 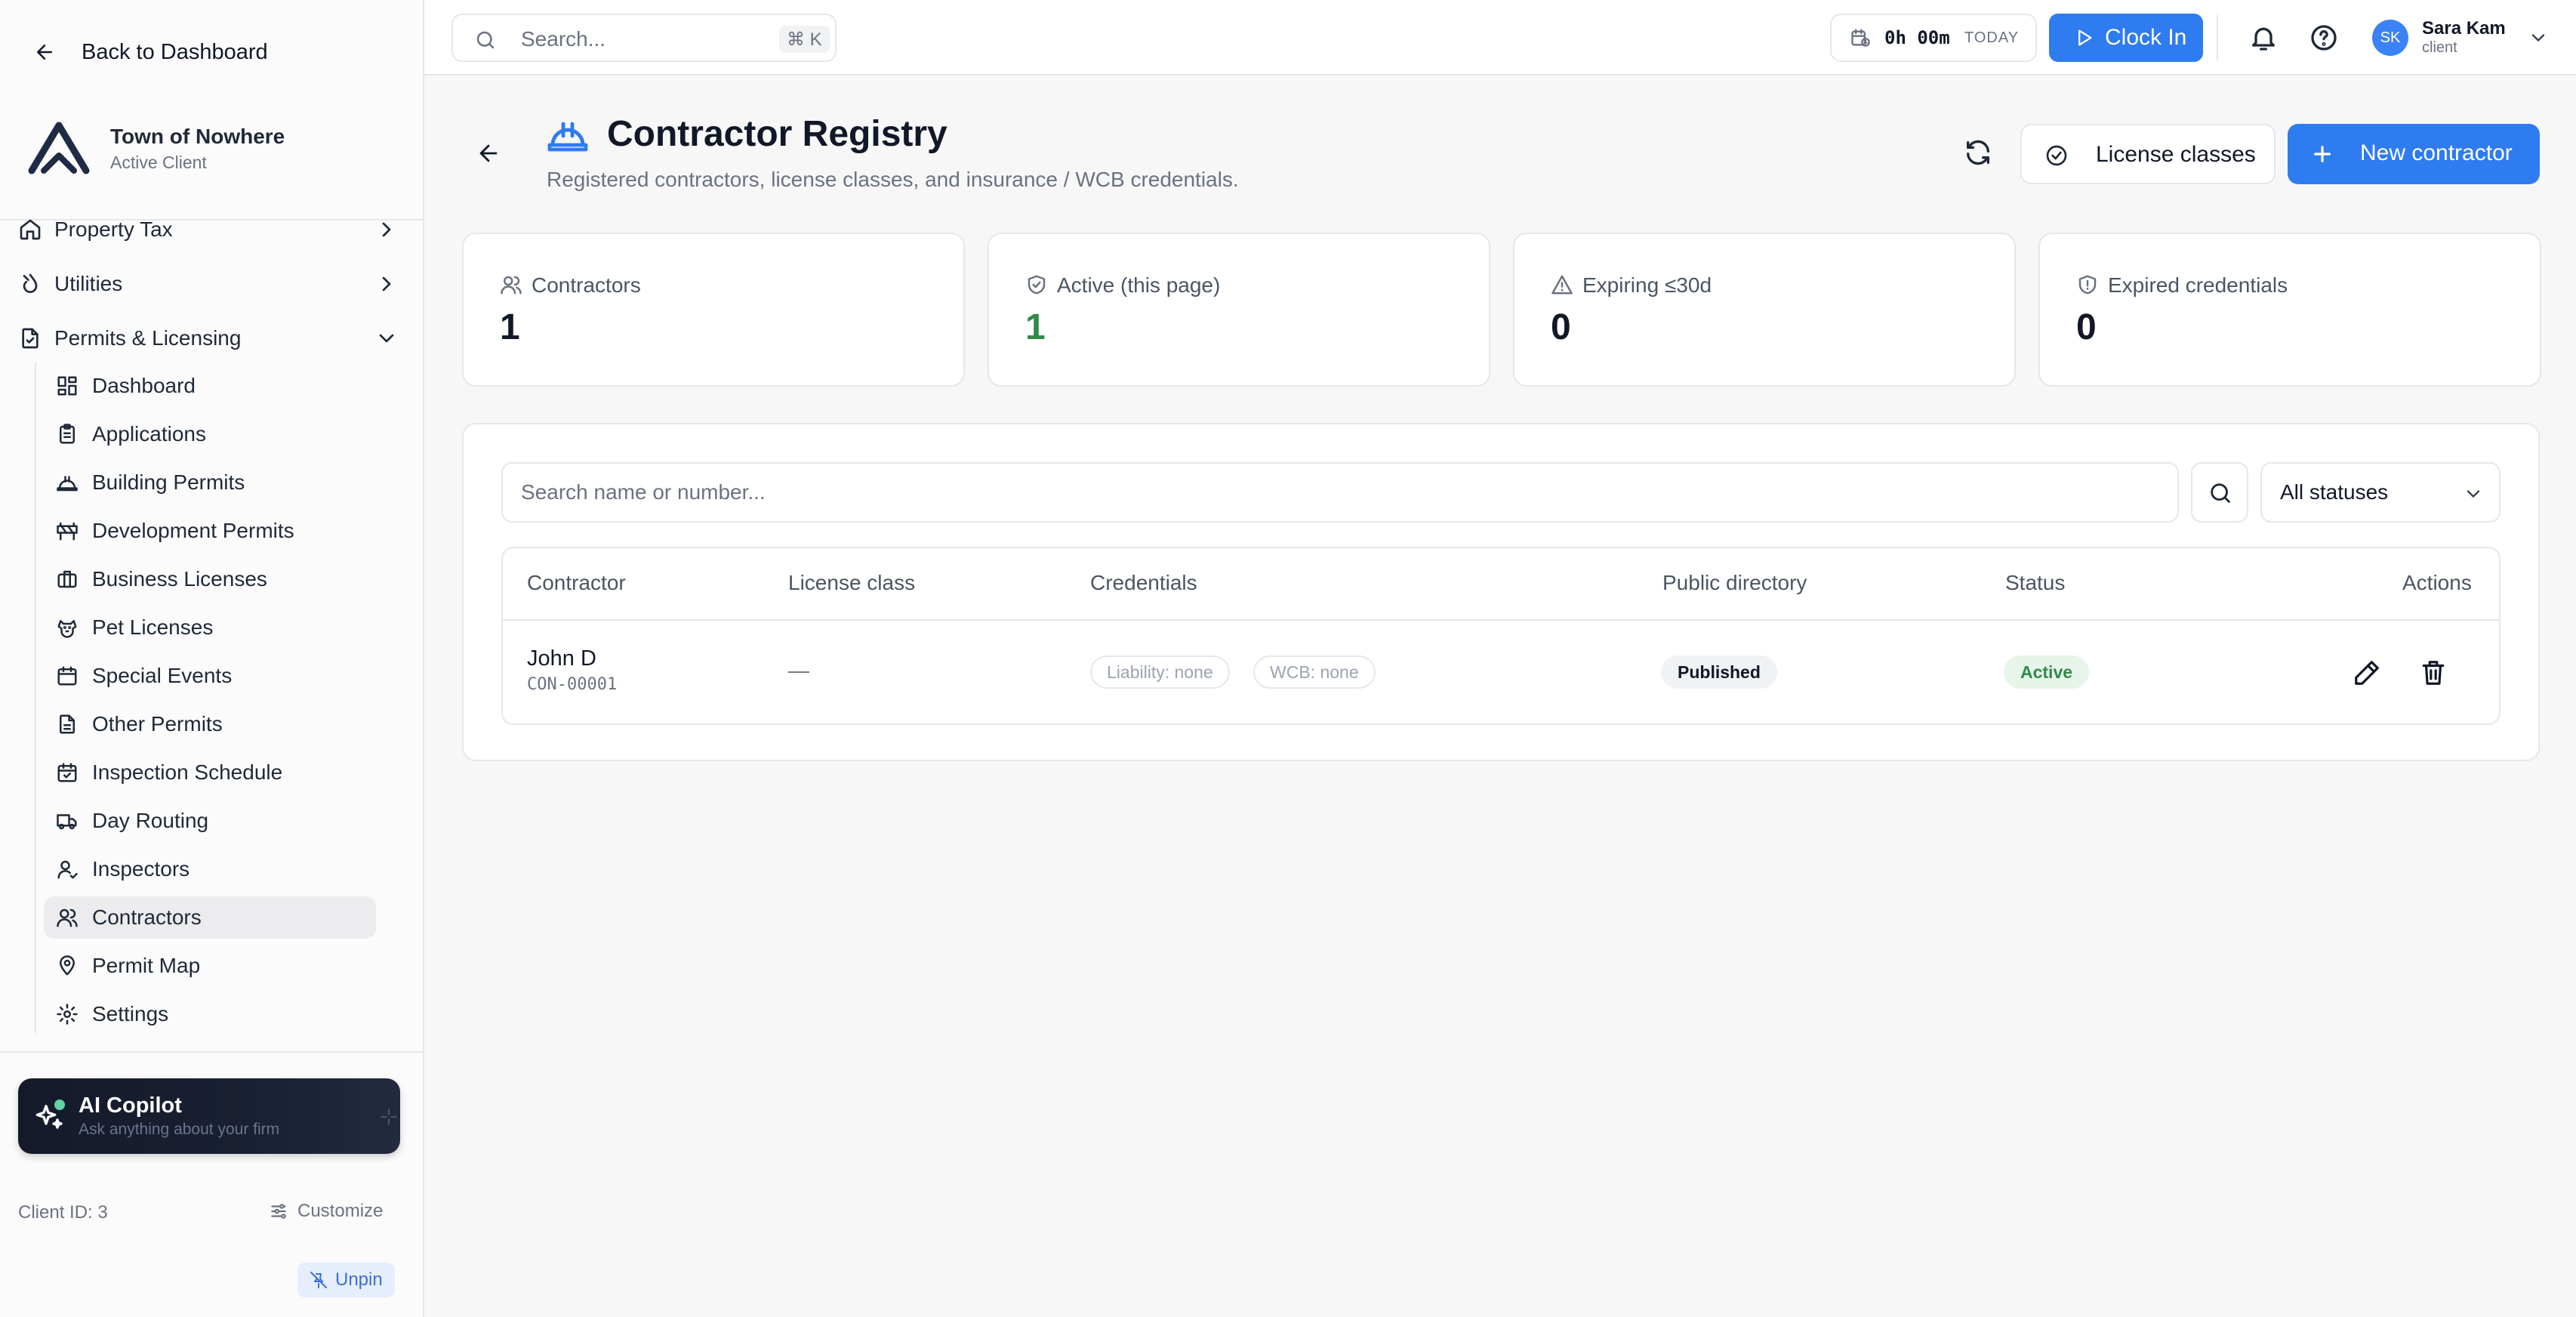 What do you see at coordinates (67, 1014) in the screenshot?
I see `gear-icon` at bounding box center [67, 1014].